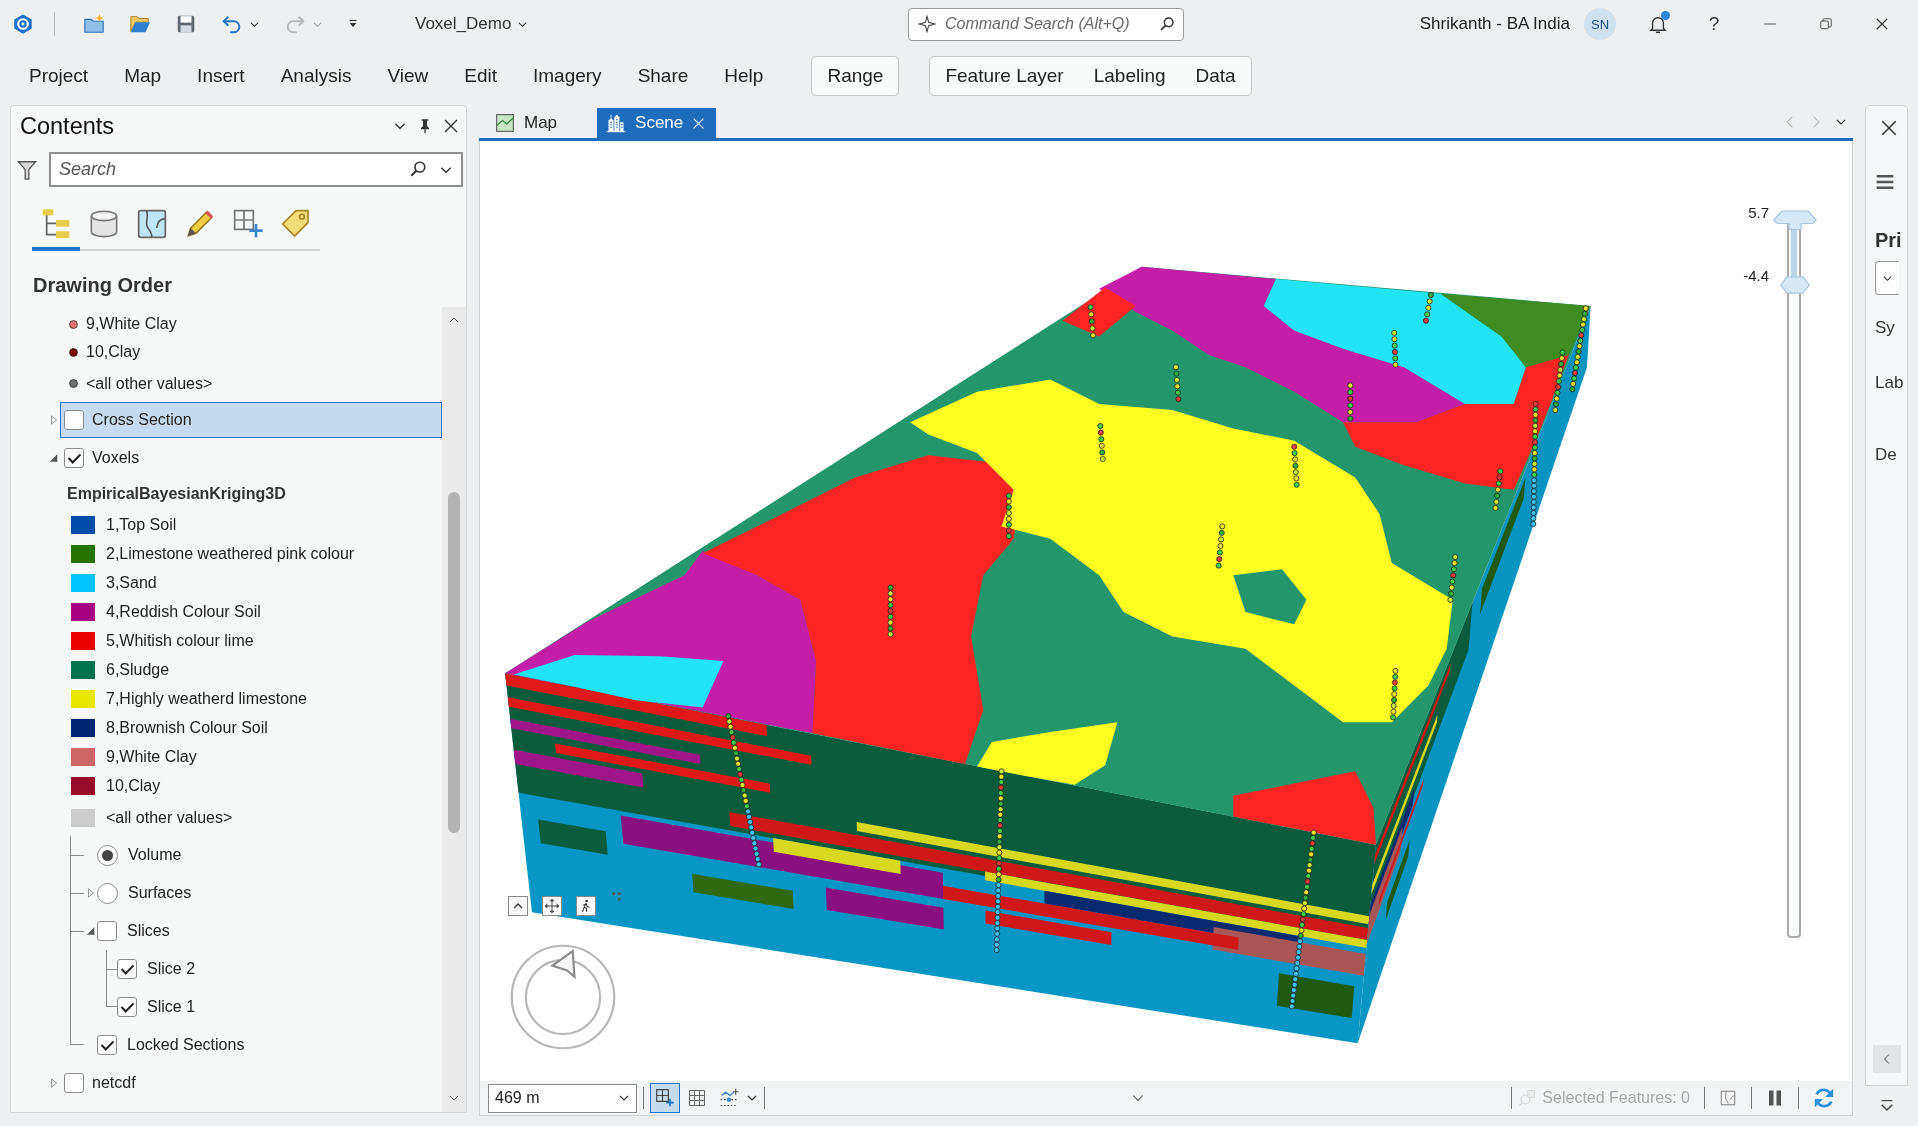  Describe the element at coordinates (1886, 455) in the screenshot. I see `panel-label: De` at that location.